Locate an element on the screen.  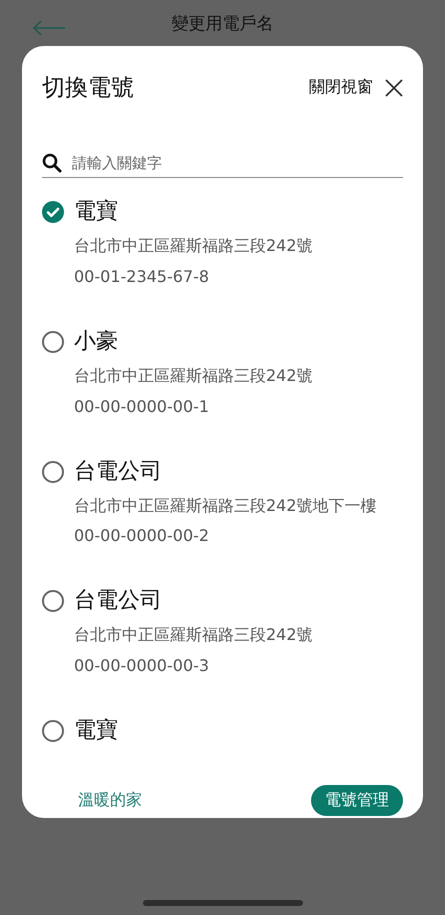
manage-button: 電號管理 is located at coordinates (357, 800).